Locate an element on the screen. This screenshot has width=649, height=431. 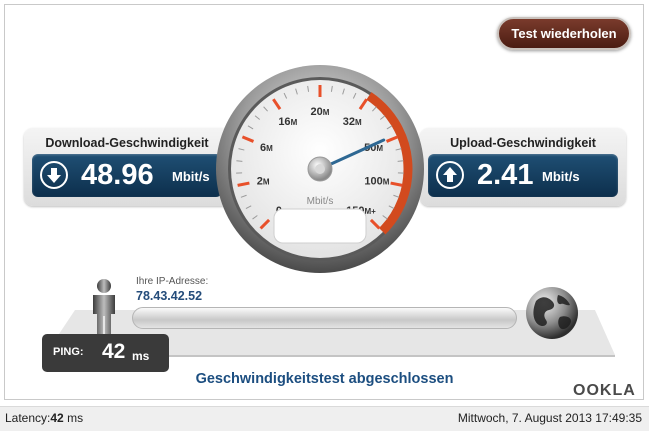
download-panel: Download-Geschwindigkeit 48.96 Mbit/s is located at coordinates (127, 167).